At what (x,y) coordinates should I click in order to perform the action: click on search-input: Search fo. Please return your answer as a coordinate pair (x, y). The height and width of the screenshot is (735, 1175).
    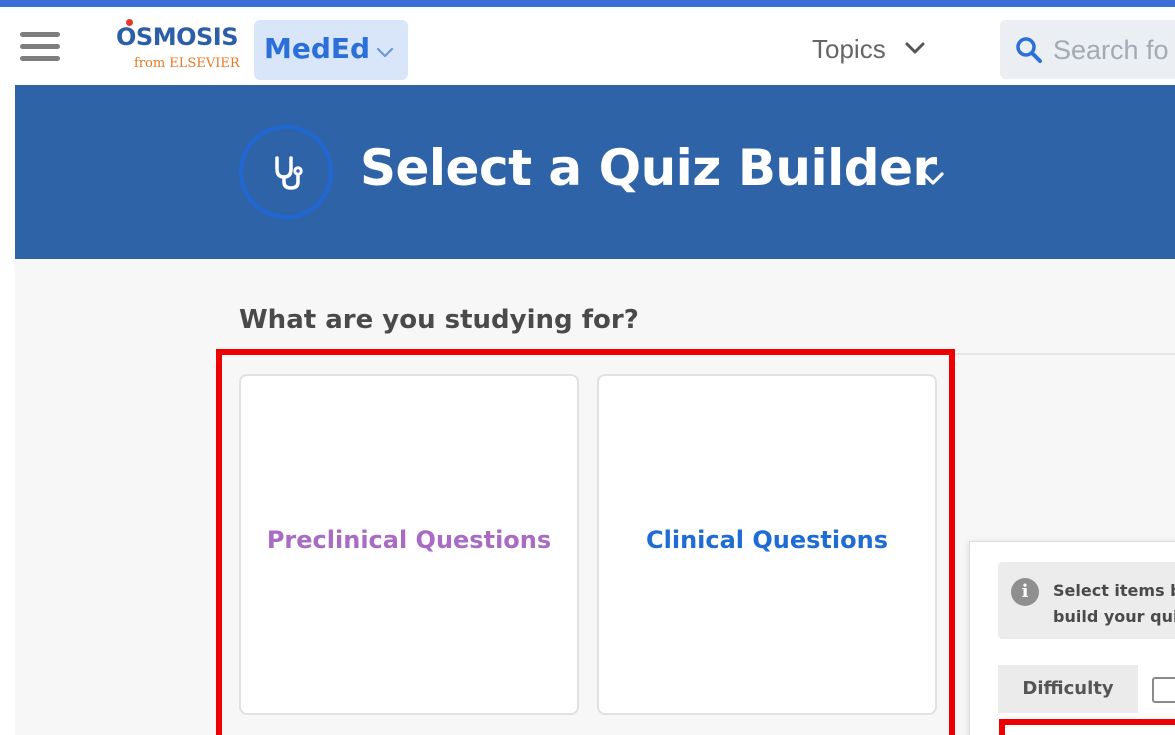
    Looking at the image, I should click on (1087, 49).